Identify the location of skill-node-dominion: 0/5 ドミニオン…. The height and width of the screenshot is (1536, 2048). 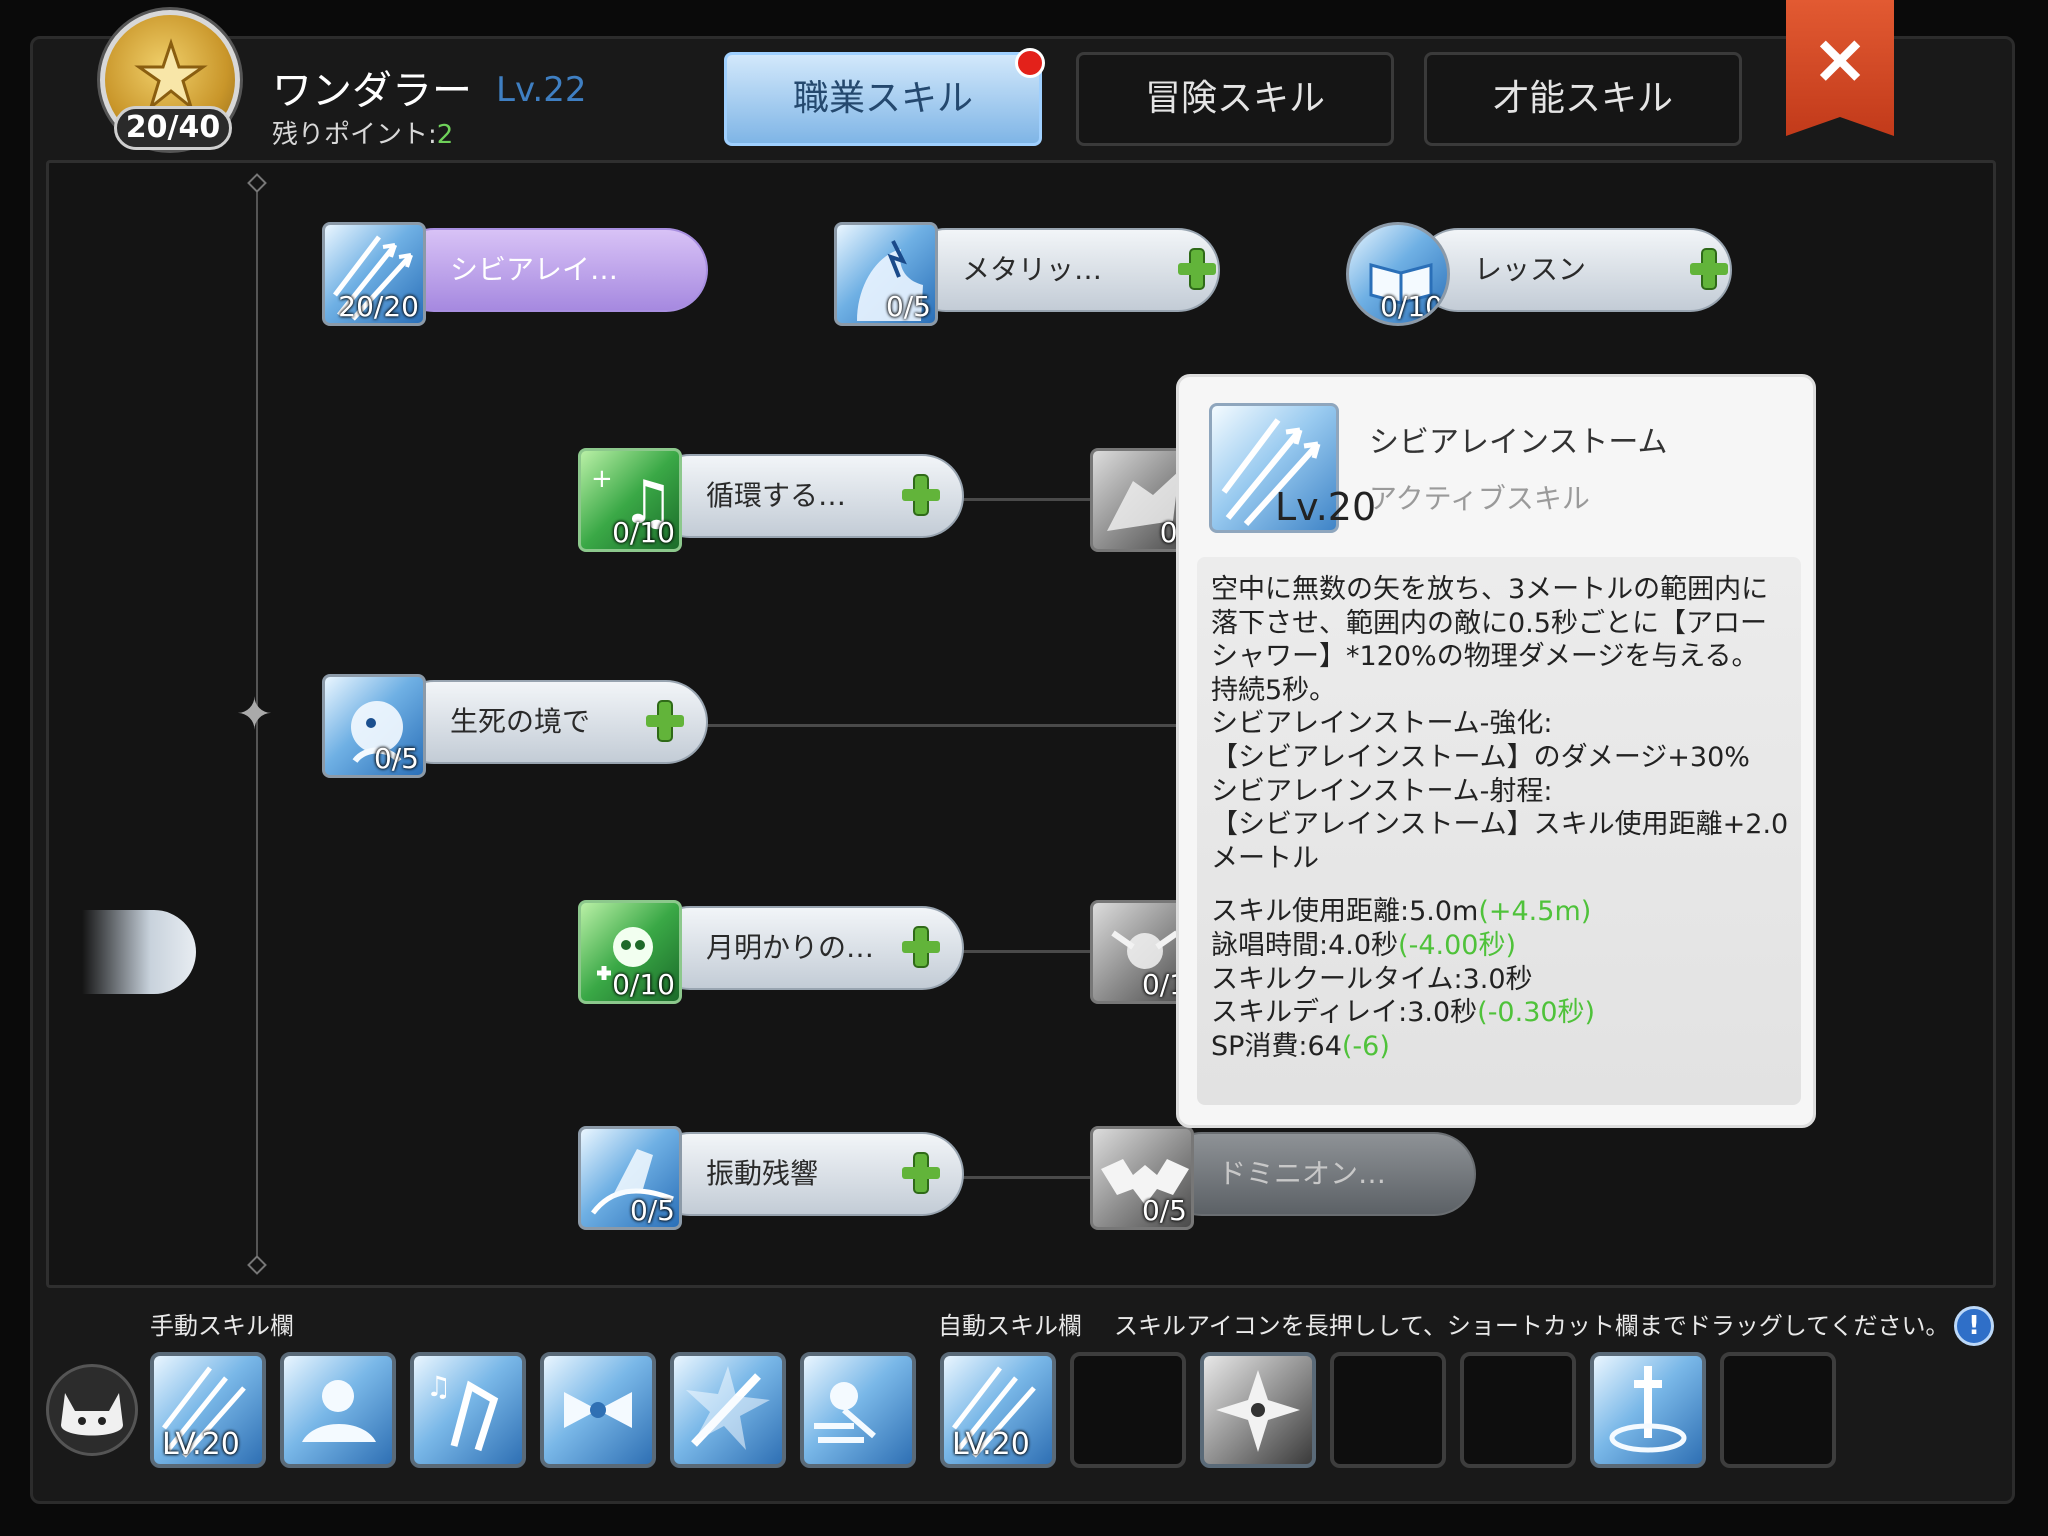
(1283, 1178).